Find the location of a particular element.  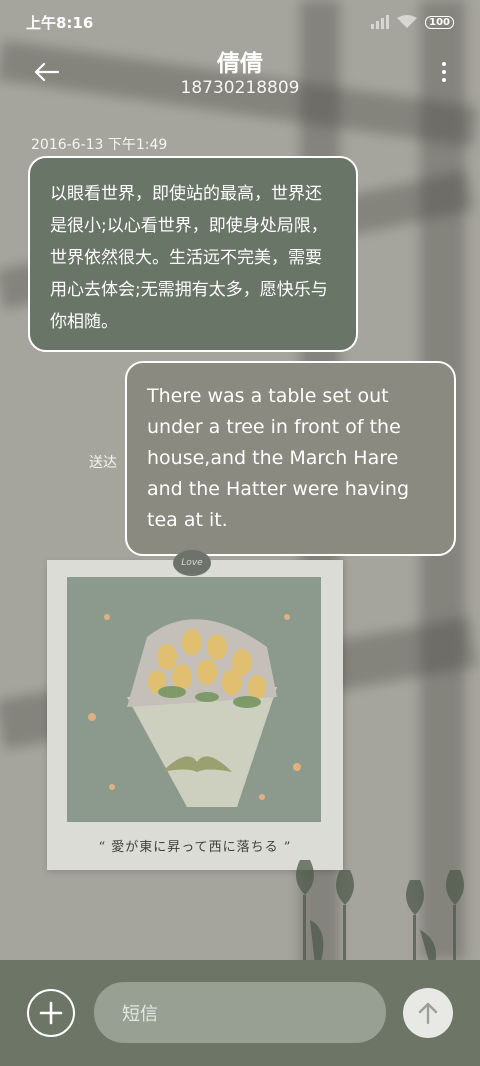

wifi-icon is located at coordinates (407, 21).